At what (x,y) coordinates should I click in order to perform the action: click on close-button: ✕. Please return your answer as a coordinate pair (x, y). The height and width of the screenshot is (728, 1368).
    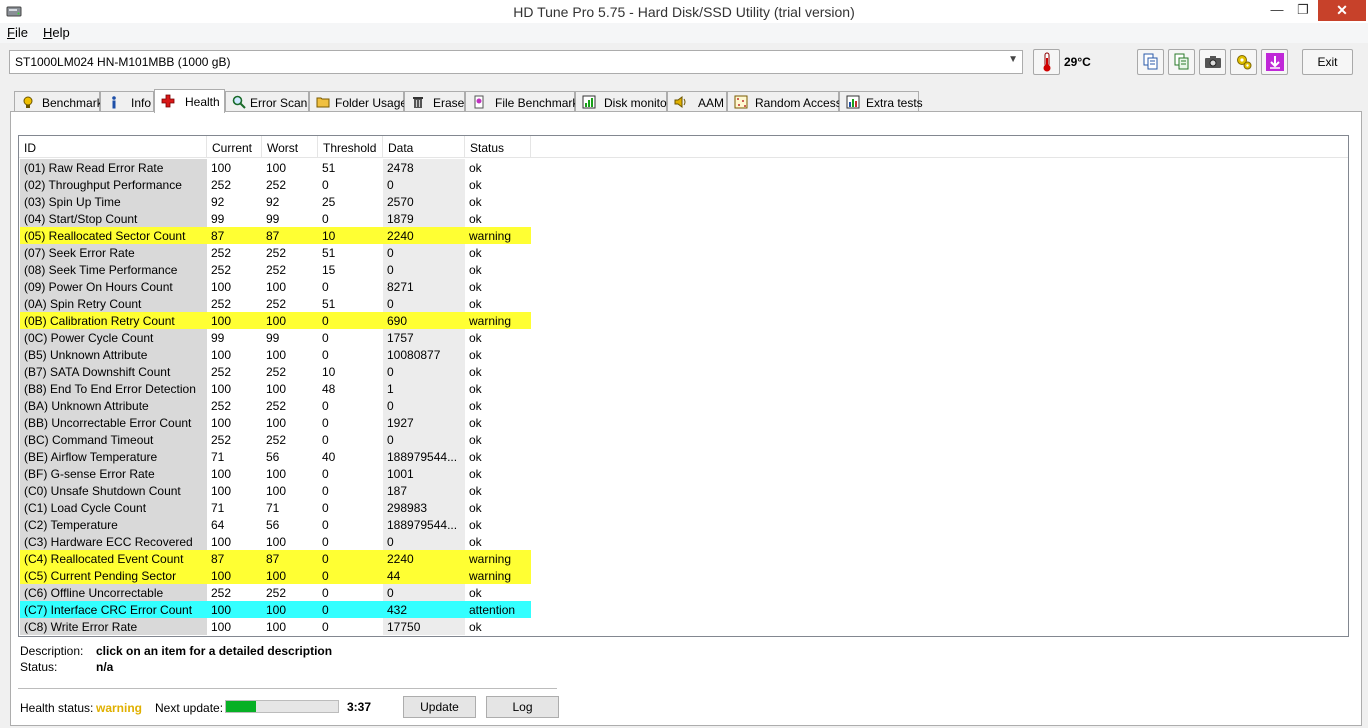
    Looking at the image, I should click on (1342, 10).